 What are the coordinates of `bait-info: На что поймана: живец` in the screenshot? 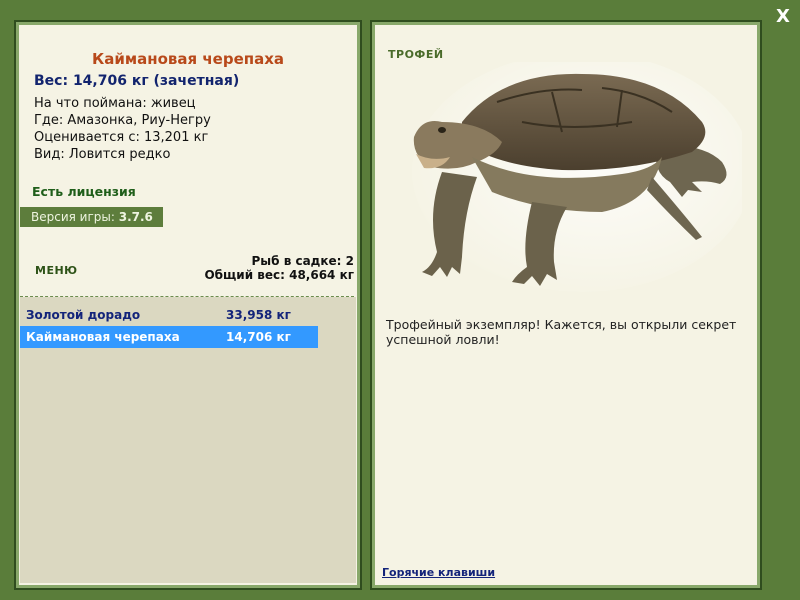 It's located at (115, 103).